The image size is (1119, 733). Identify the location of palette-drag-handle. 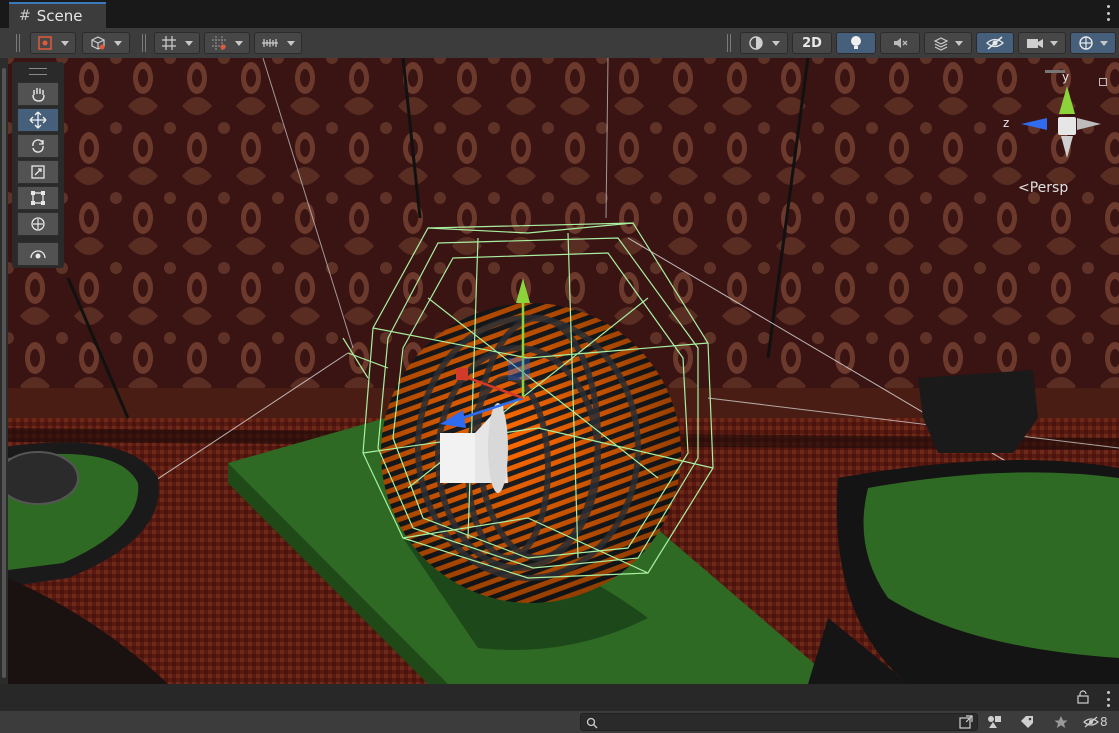
(38, 71).